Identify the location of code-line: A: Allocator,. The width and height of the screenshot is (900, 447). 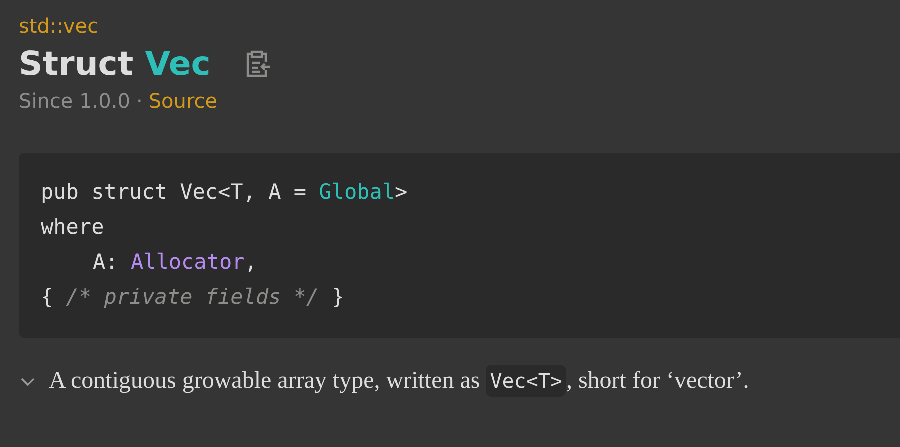
(175, 262).